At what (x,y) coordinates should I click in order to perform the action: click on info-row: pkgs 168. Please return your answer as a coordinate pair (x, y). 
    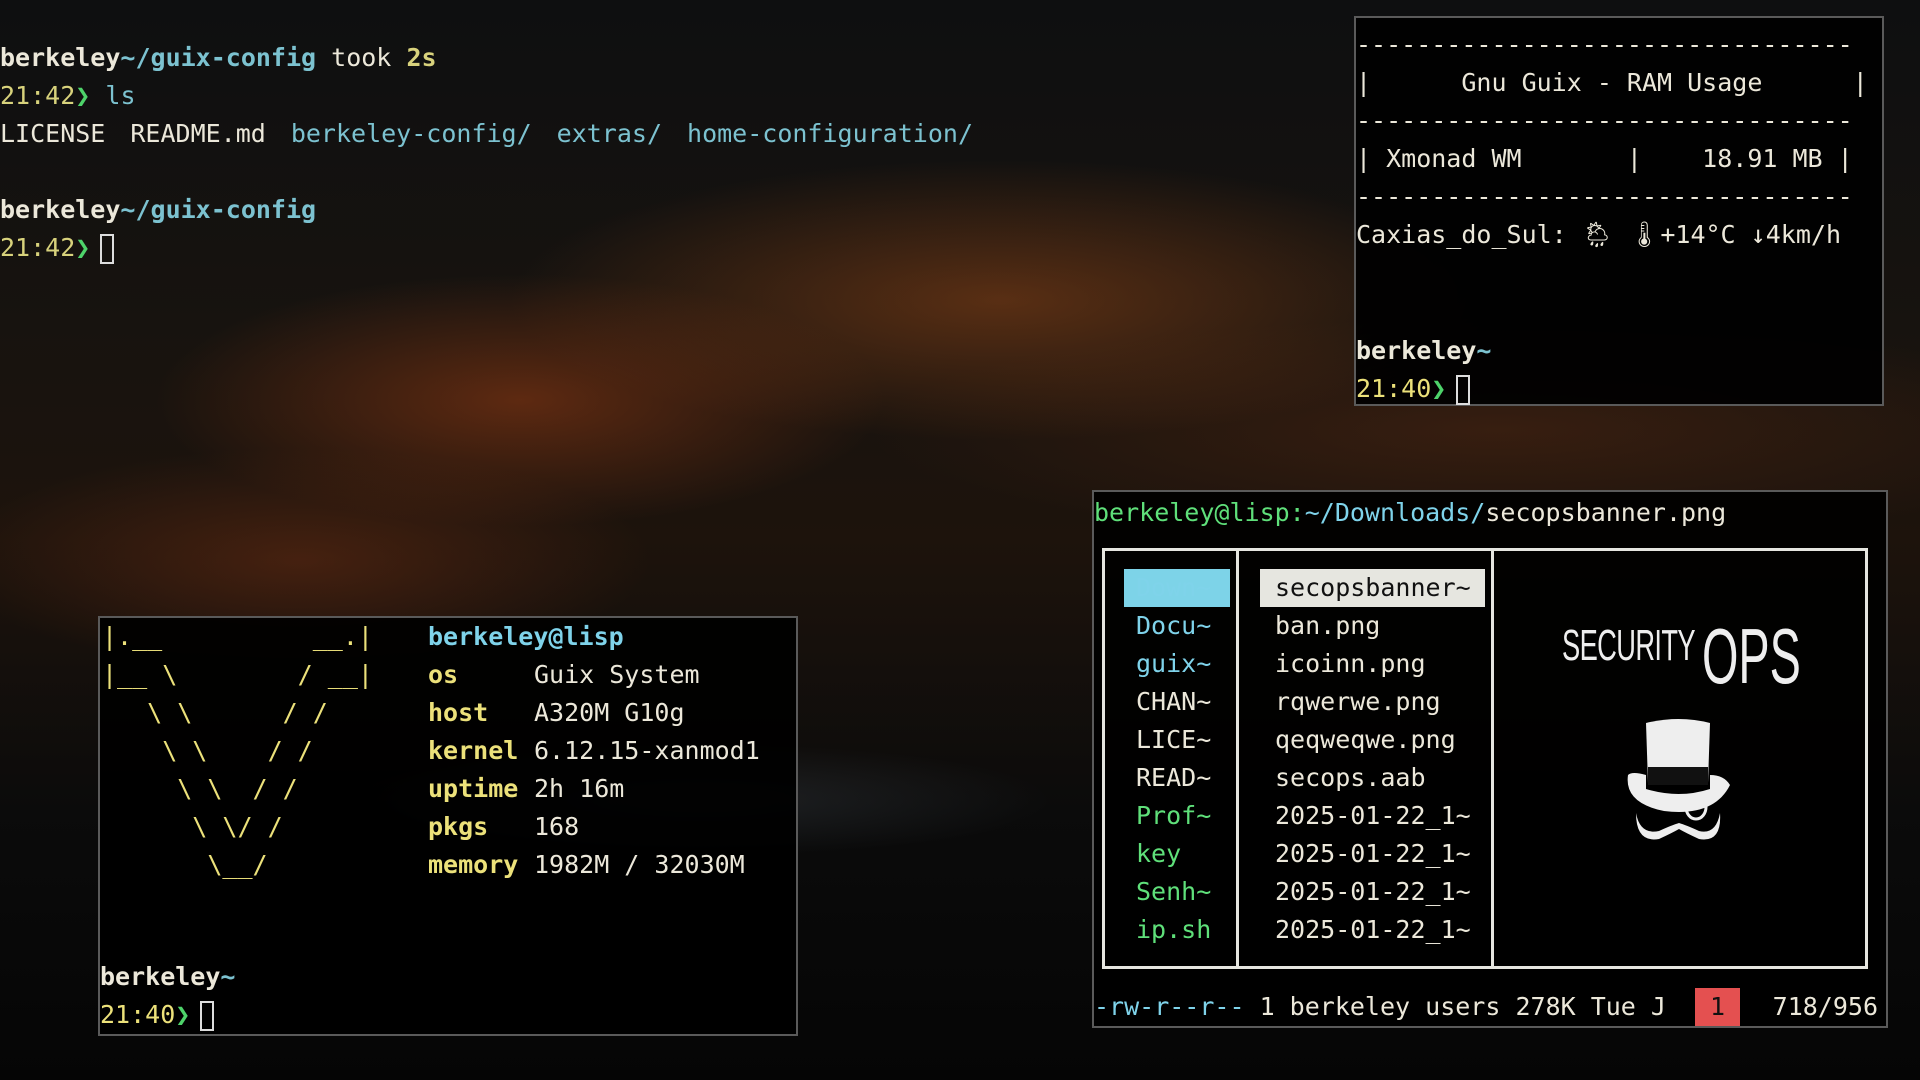
    Looking at the image, I should click on (594, 827).